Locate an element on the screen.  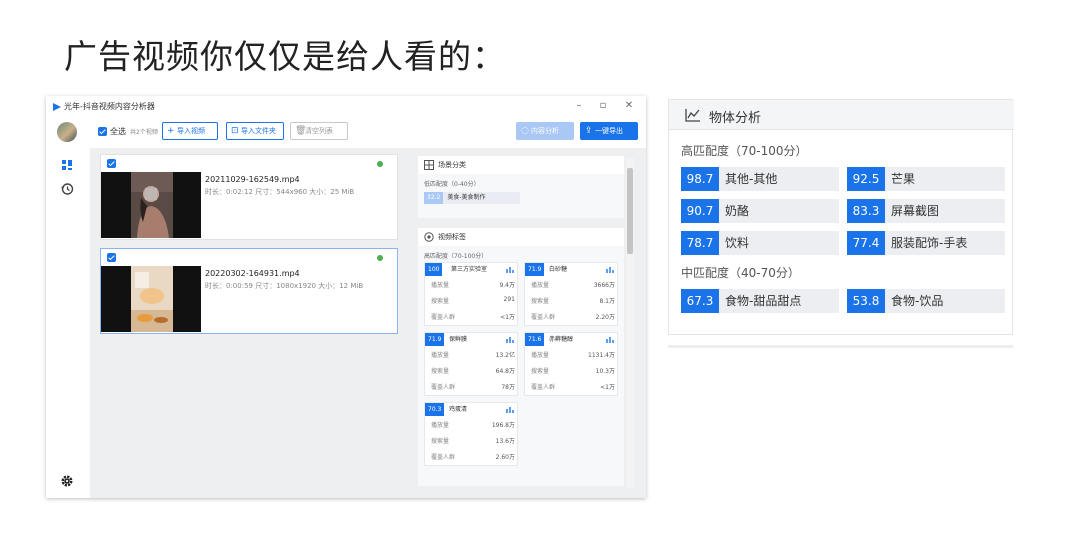
title-bar: 光年-抖音视频内容分析器 – ▫ ✕ is located at coordinates (346, 107).